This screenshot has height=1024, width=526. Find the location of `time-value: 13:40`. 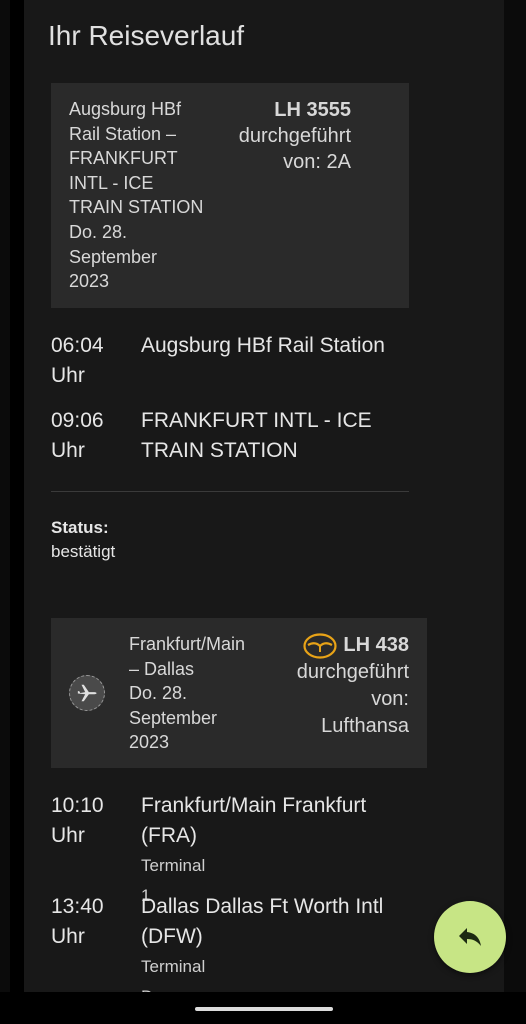

time-value: 13:40 is located at coordinates (77, 906).